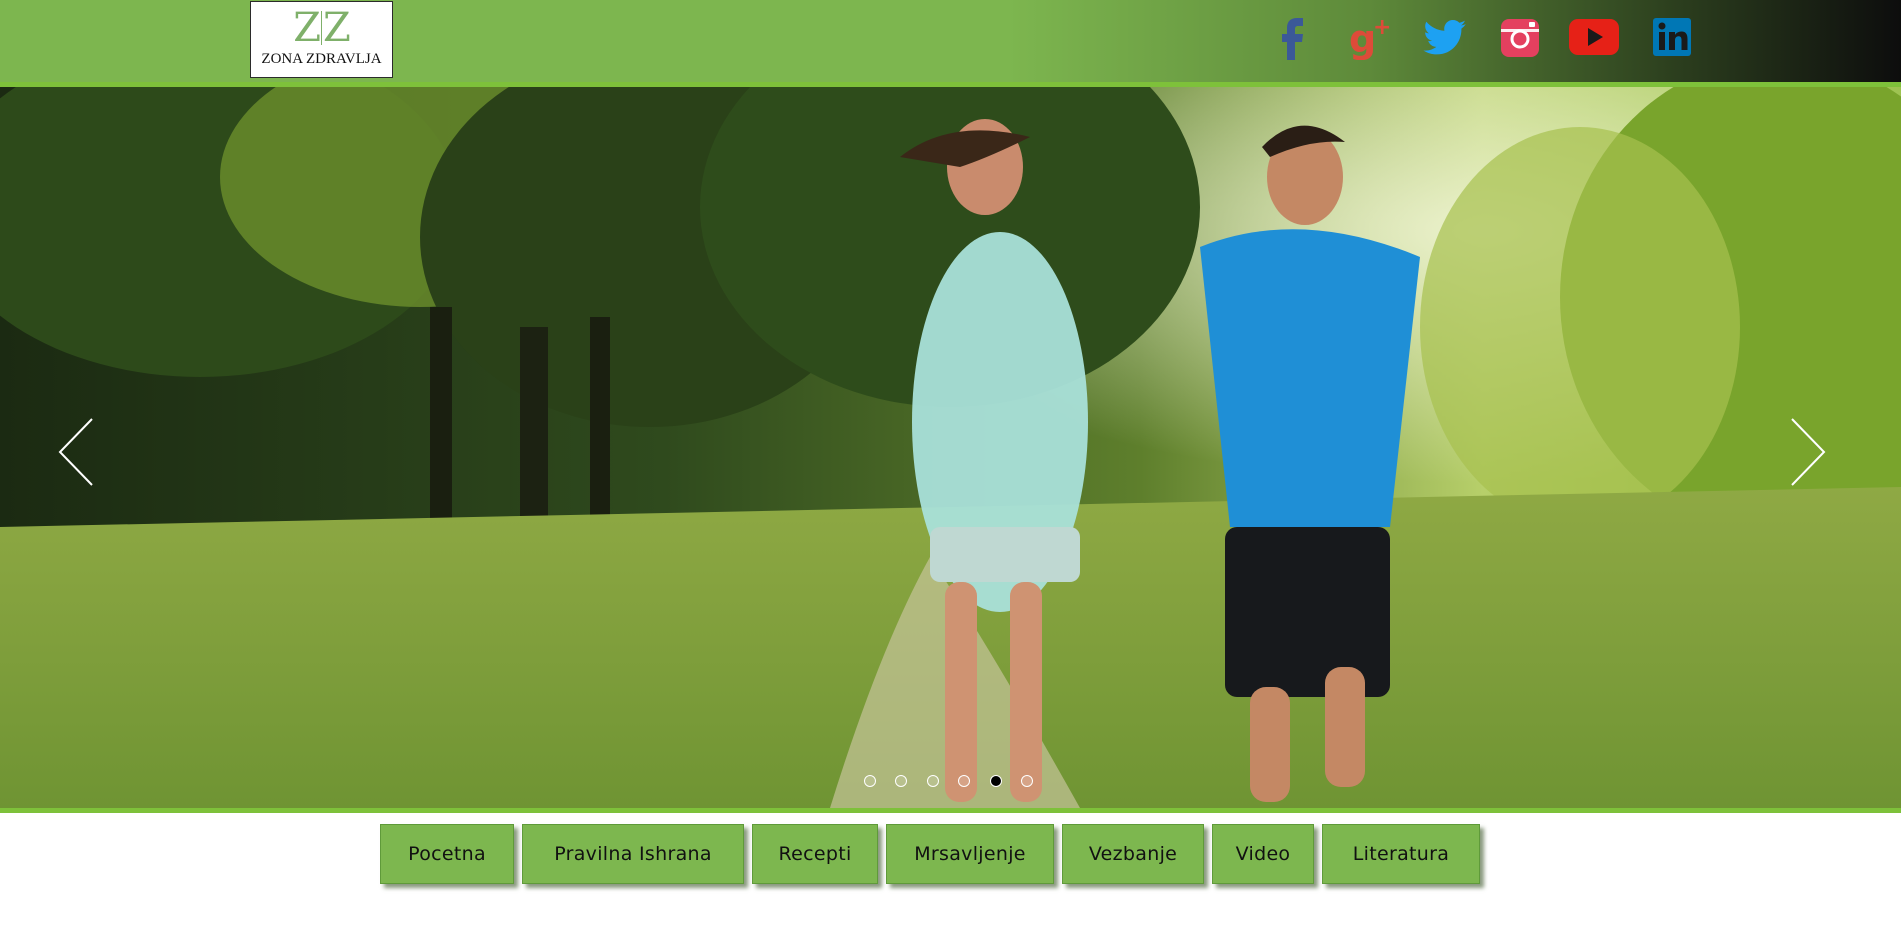  I want to click on logo-text: ZONA ZDRAVLJA, so click(321, 59).